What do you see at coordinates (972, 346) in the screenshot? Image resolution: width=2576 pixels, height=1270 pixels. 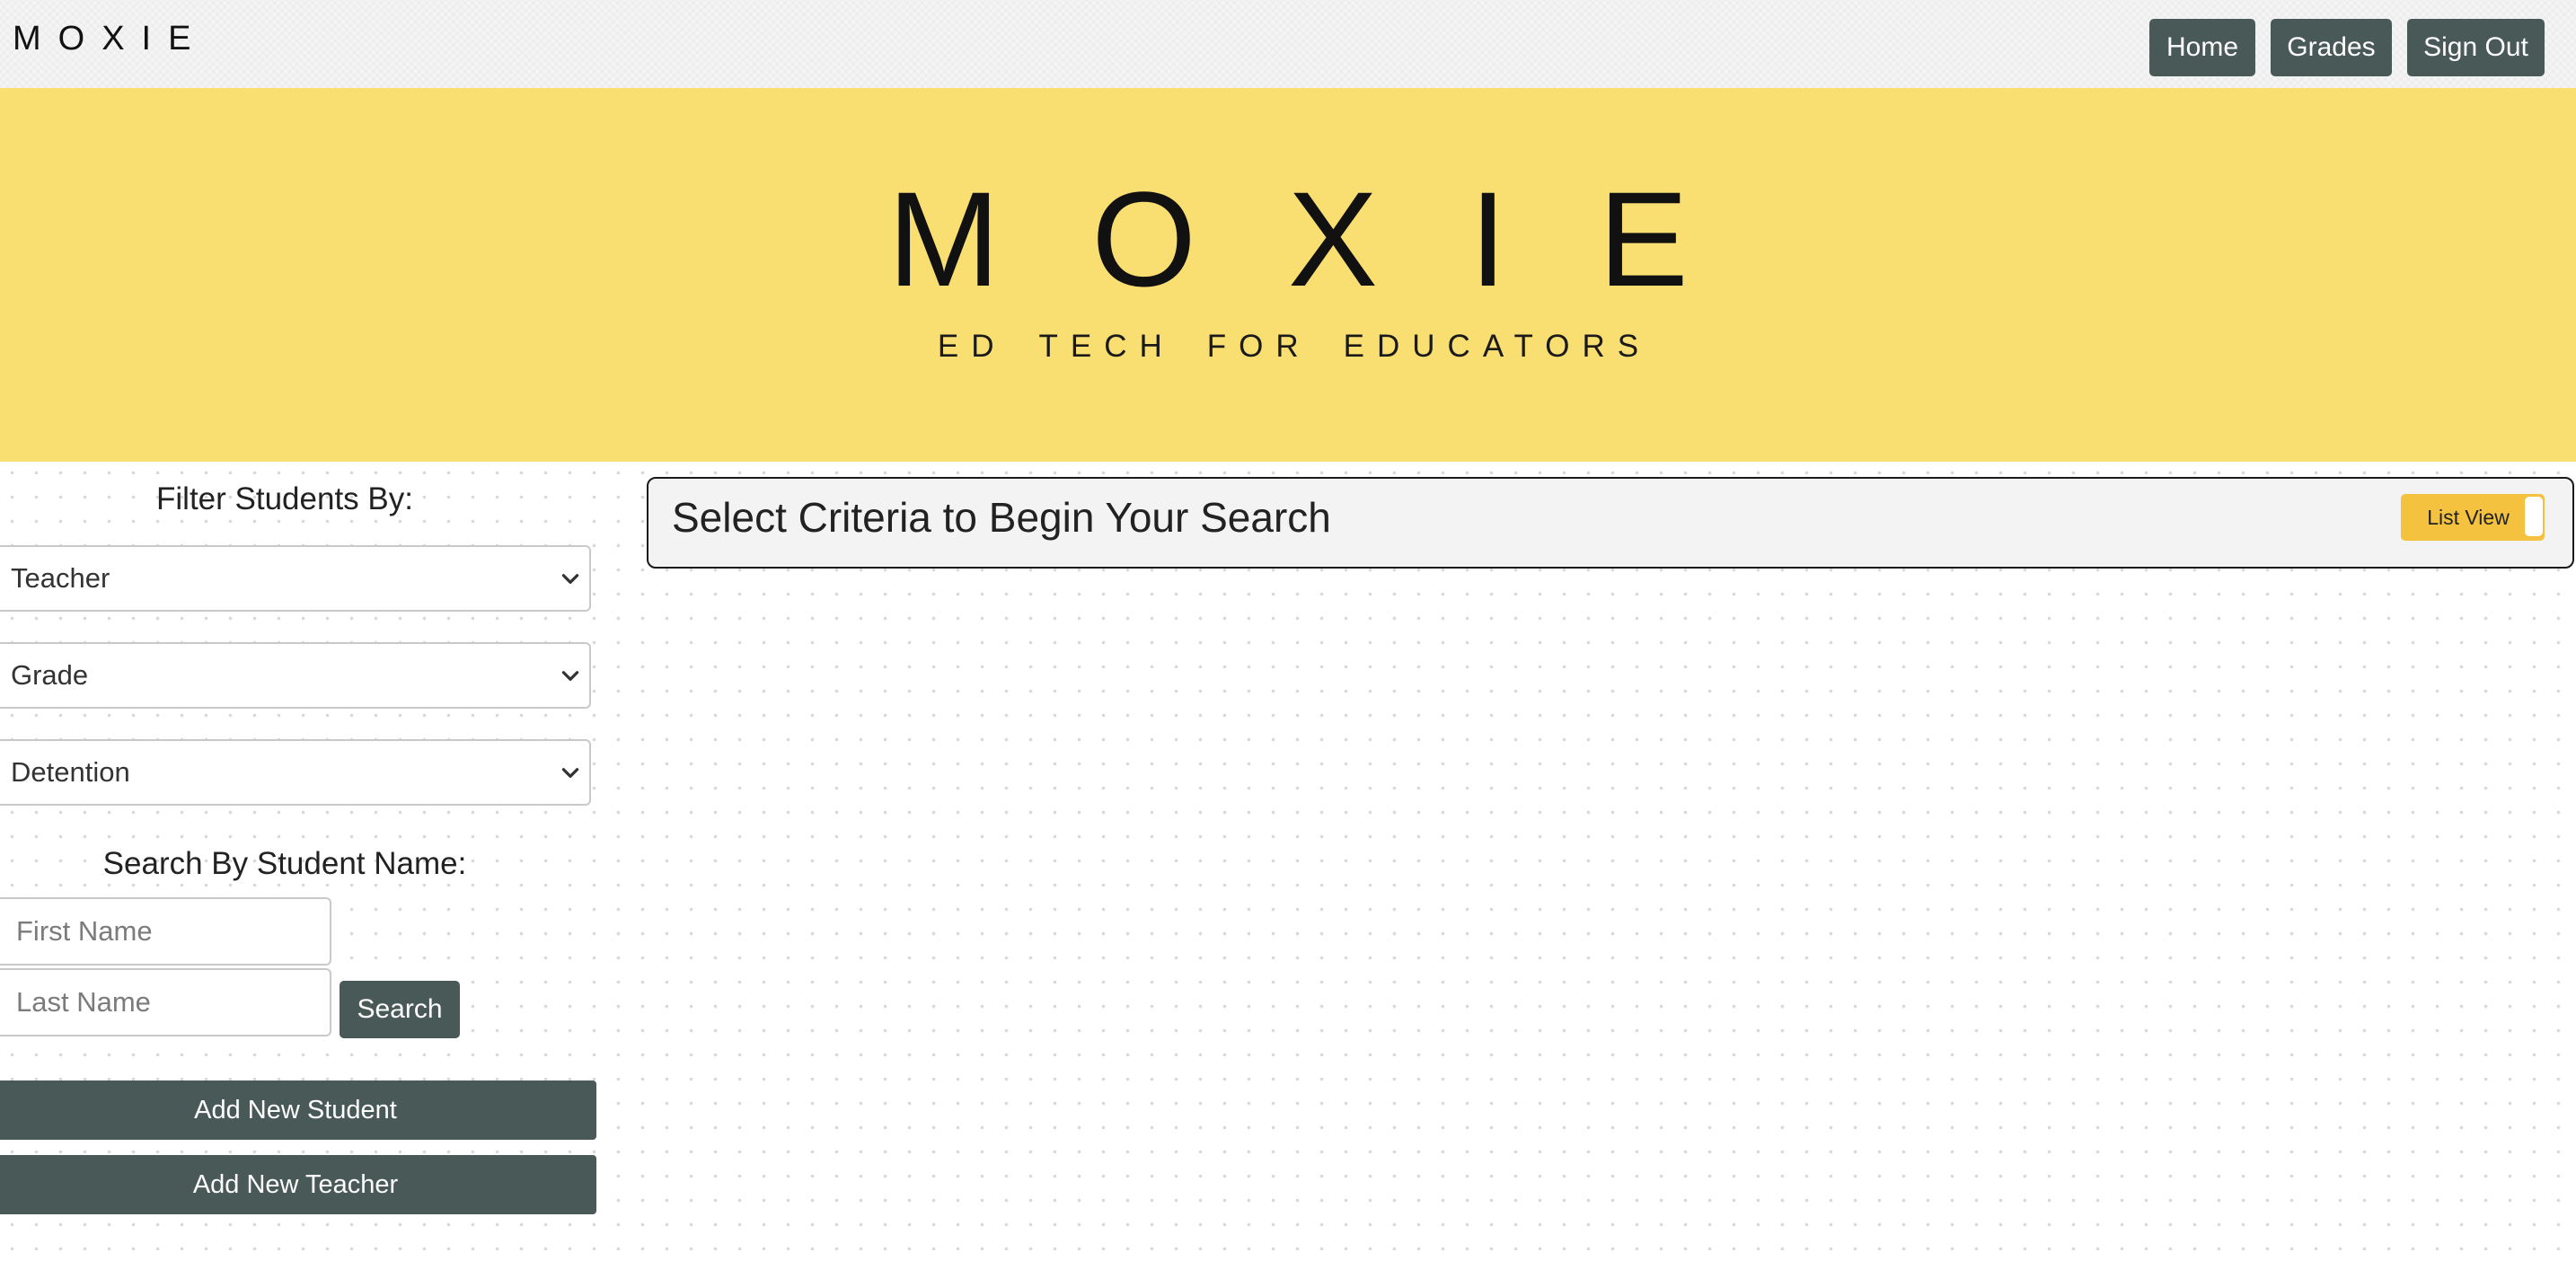 I see `hero-subtitle-word: ED` at bounding box center [972, 346].